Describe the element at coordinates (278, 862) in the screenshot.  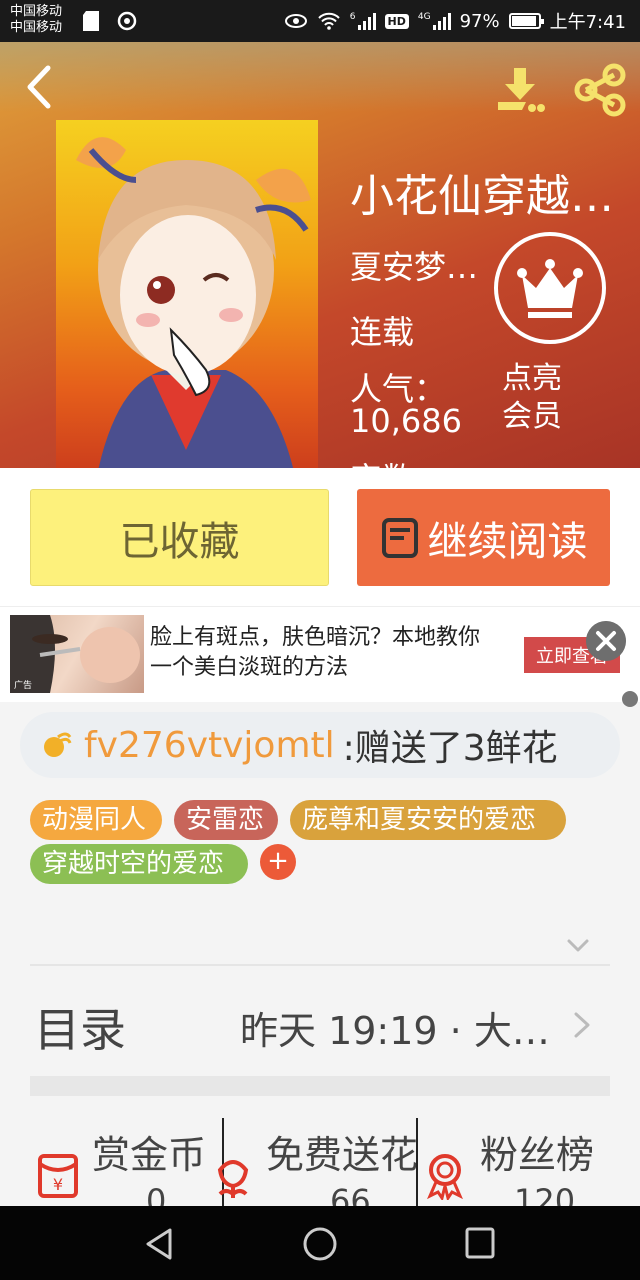
I see `add-tag-button: +` at that location.